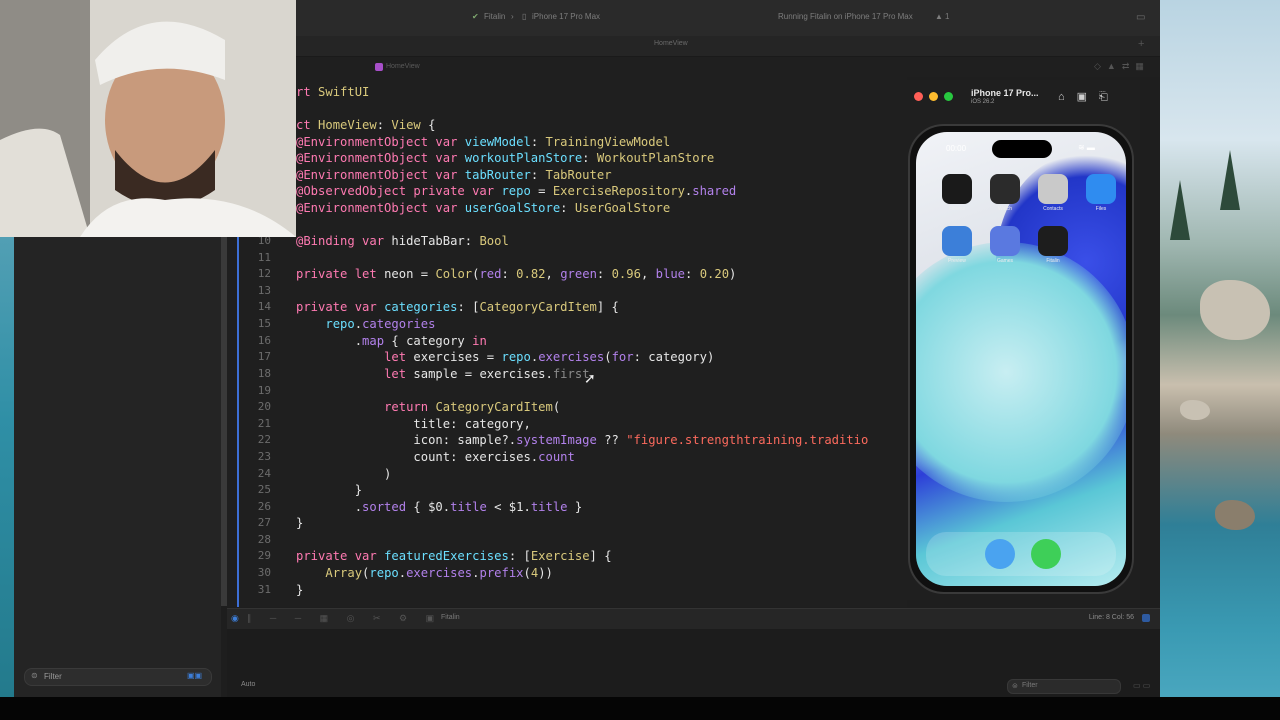 This screenshot has height=720, width=1280. Describe the element at coordinates (933, 96) in the screenshot. I see `minimize-button` at that location.